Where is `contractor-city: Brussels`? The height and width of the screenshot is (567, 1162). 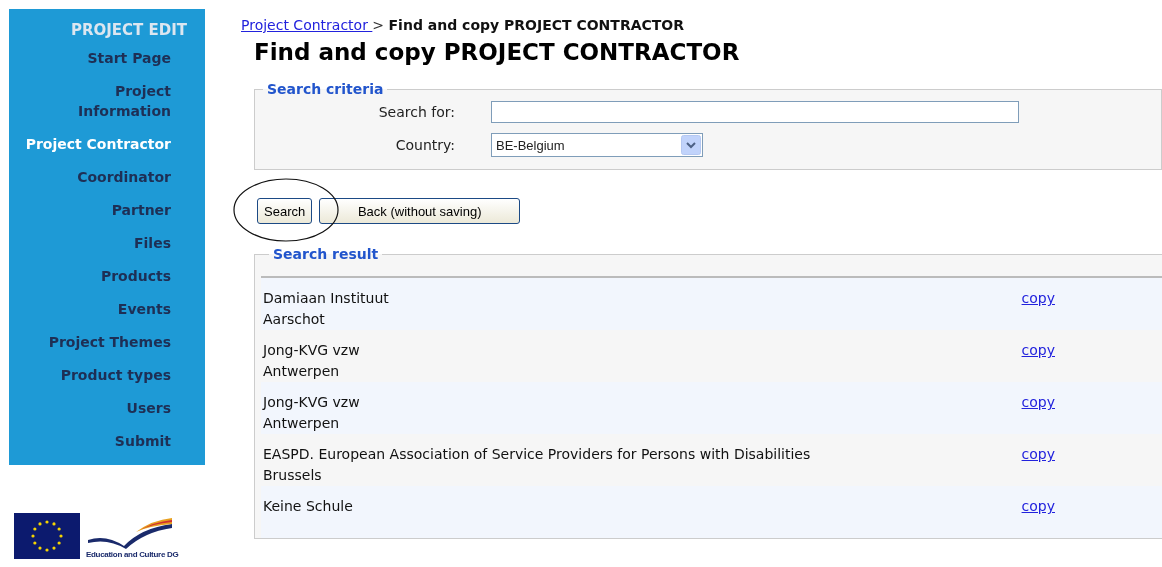
contractor-city: Brussels is located at coordinates (293, 475).